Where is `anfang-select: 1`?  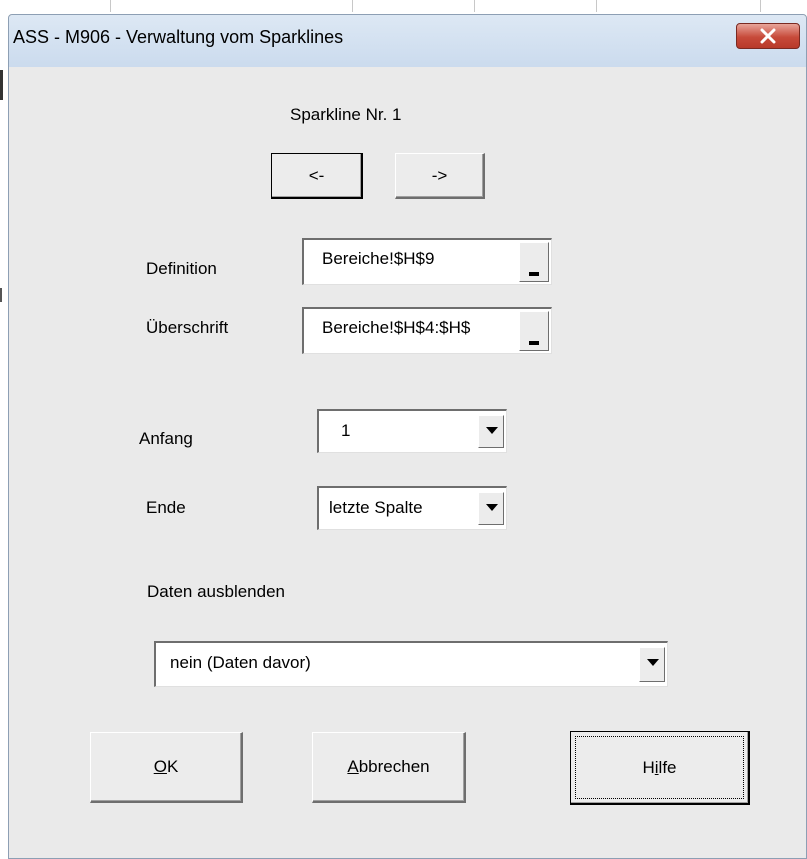
anfang-select: 1 is located at coordinates (412, 431).